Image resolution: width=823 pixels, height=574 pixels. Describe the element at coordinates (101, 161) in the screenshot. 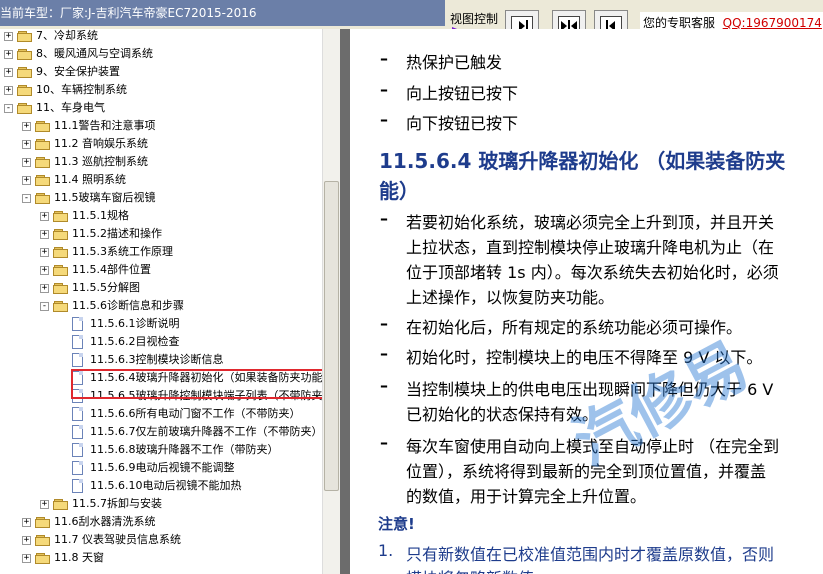

I see `tree-item-label: 11.3 巡航控制系统` at that location.